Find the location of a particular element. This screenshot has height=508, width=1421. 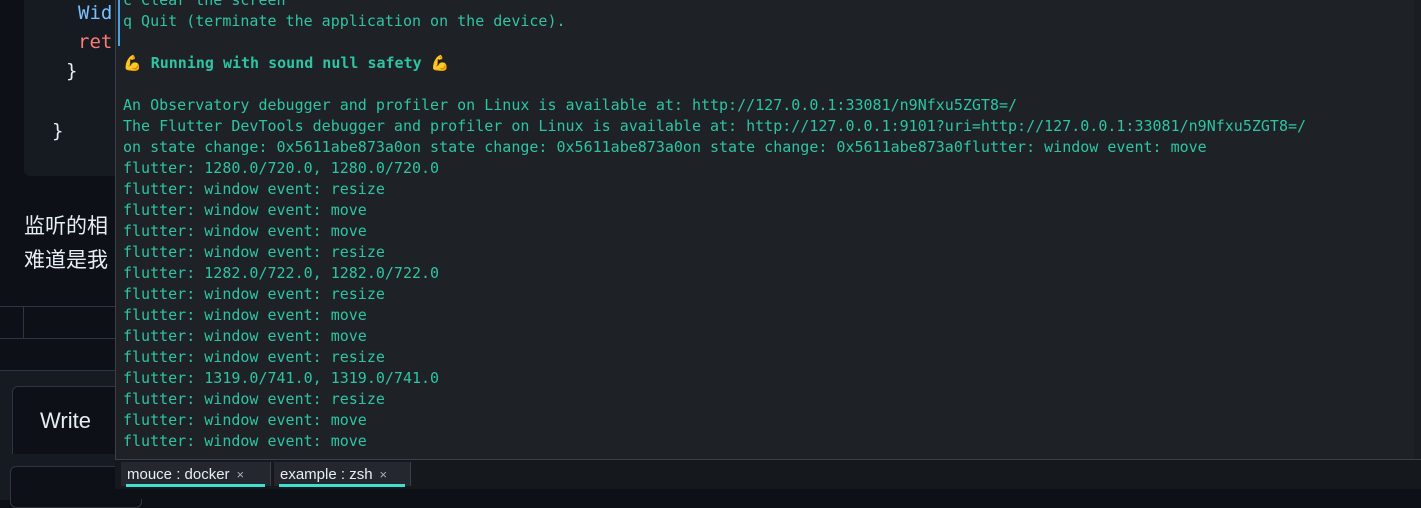

terminal-line: 💪 Running with sound null safety 💪 is located at coordinates (286, 63).